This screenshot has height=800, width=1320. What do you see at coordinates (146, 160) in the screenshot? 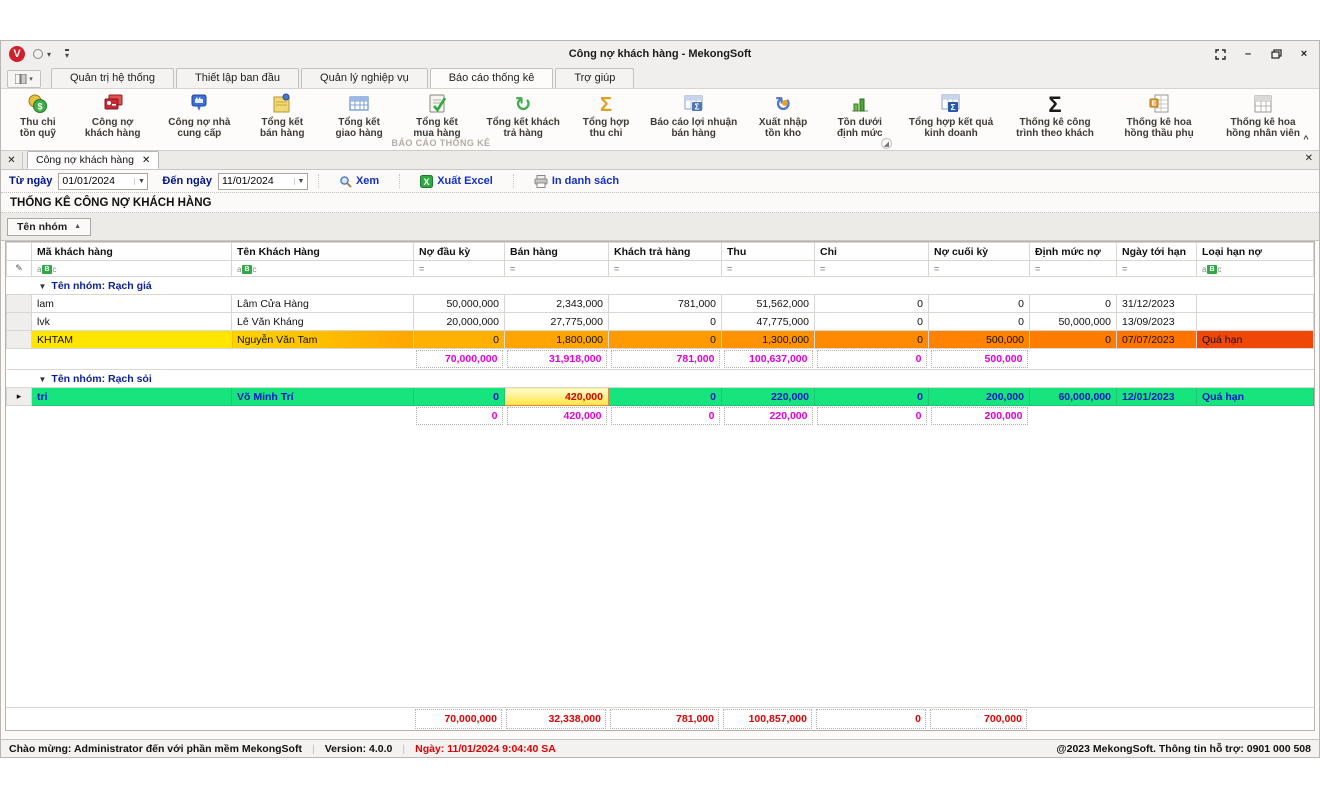
I see `close-tab-icon: ✕` at bounding box center [146, 160].